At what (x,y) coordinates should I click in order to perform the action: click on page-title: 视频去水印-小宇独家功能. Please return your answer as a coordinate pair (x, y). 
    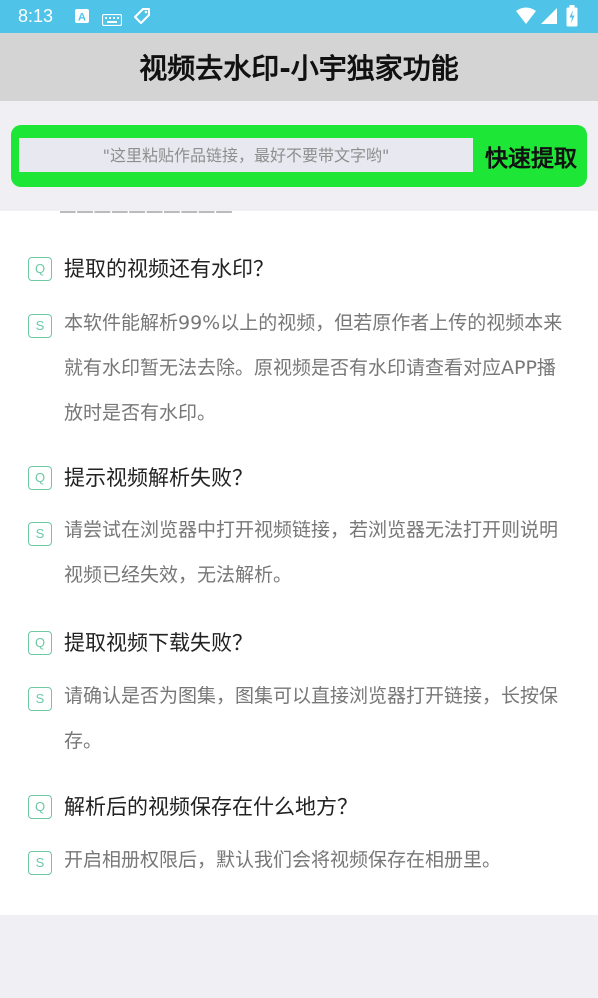
    Looking at the image, I should click on (299, 68).